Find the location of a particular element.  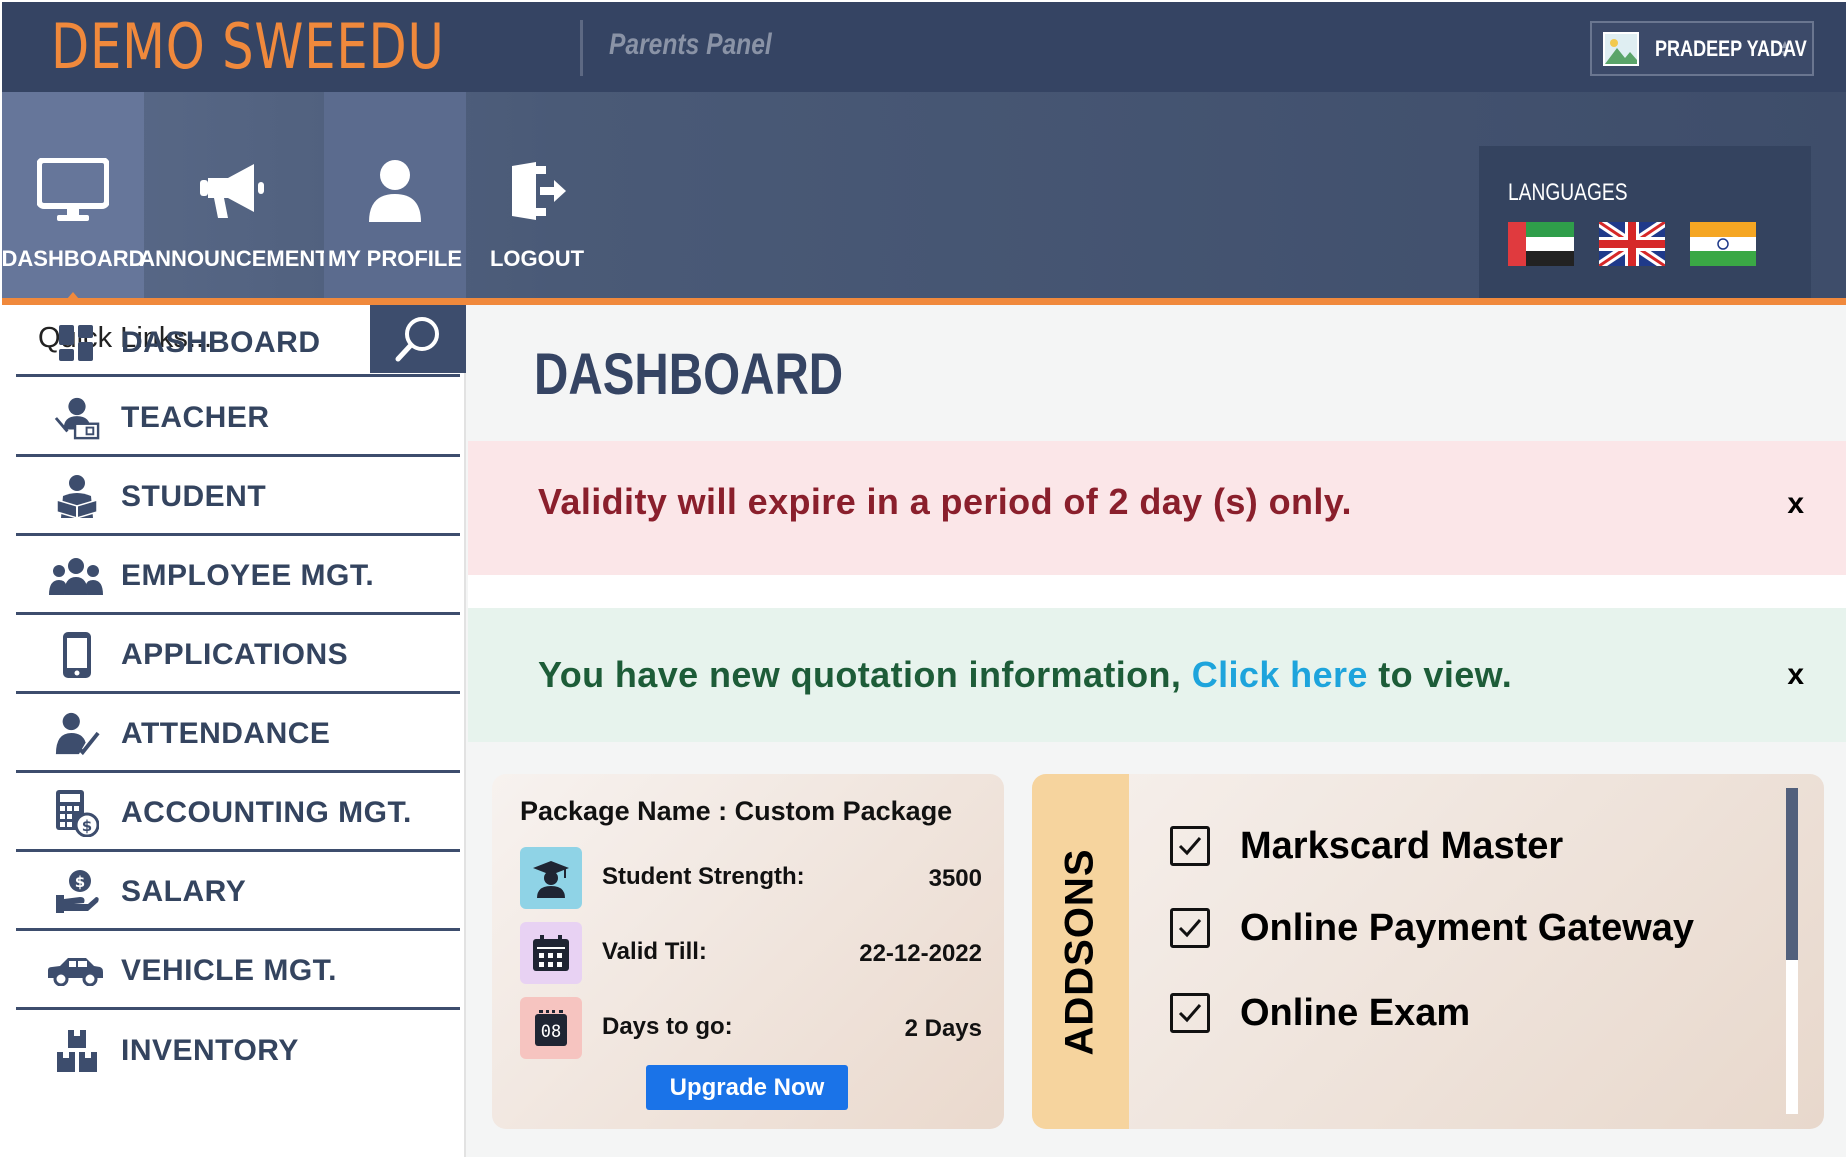

nav-announcement: ANNOUNCEMENT is located at coordinates (234, 195).